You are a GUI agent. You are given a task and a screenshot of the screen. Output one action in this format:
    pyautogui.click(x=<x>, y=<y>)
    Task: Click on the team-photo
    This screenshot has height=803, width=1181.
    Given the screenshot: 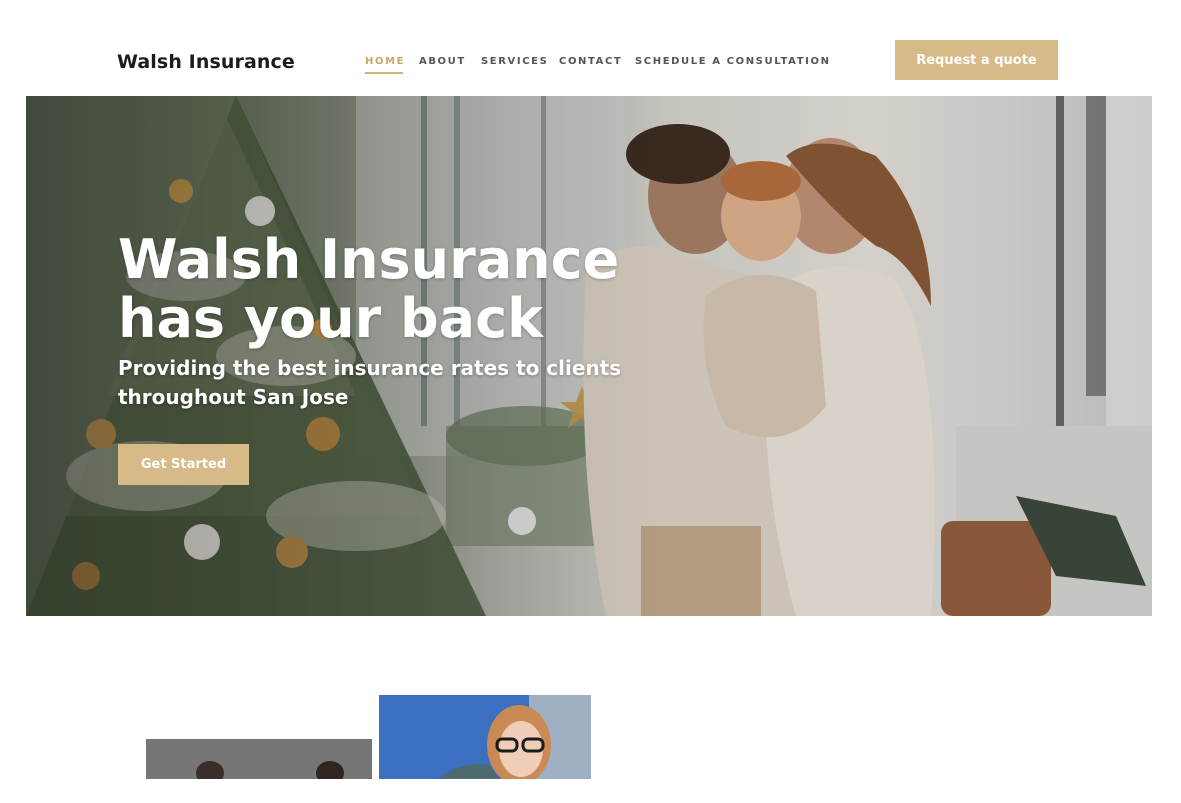 What is the action you would take?
    pyautogui.click(x=259, y=759)
    